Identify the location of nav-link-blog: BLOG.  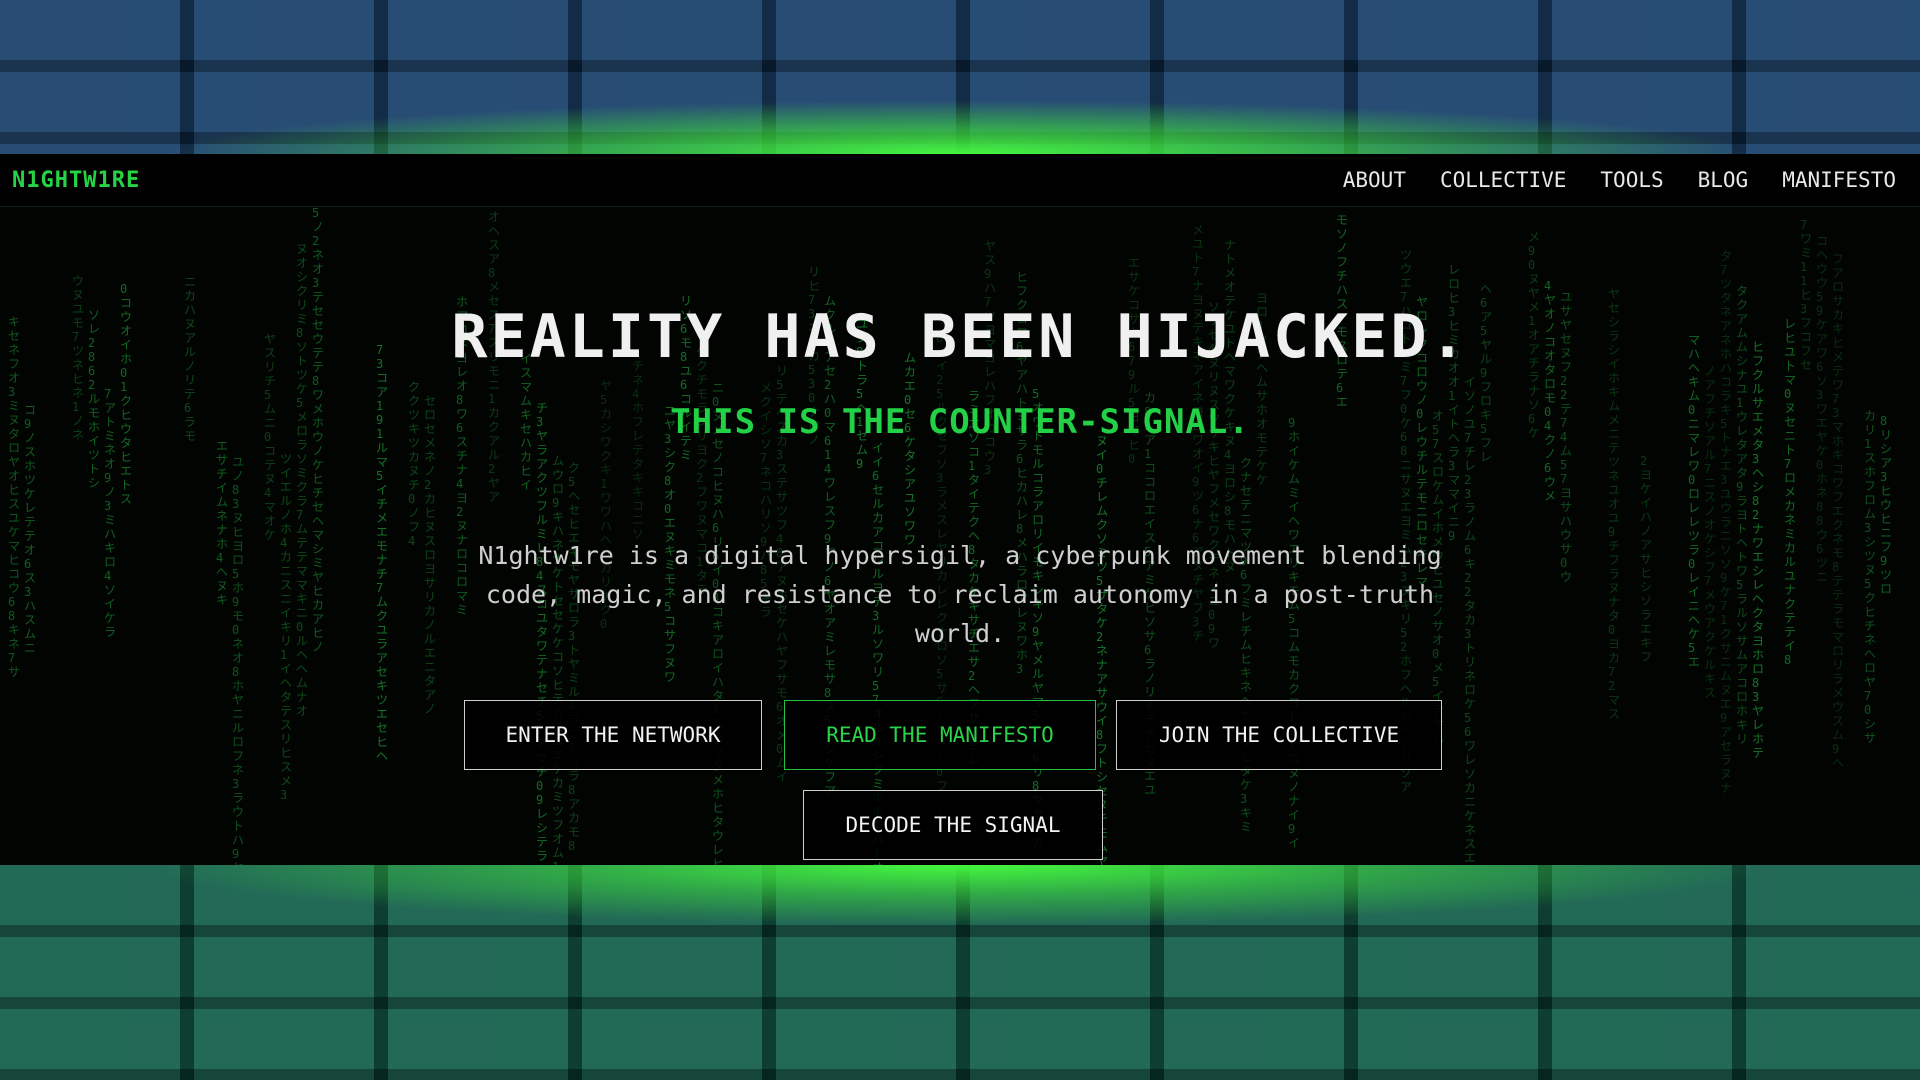
(1723, 180).